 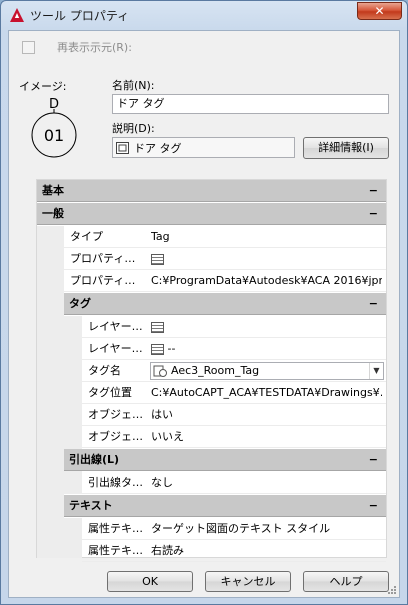 What do you see at coordinates (133, 85) in the screenshot?
I see `name-label: 名前(N):` at bounding box center [133, 85].